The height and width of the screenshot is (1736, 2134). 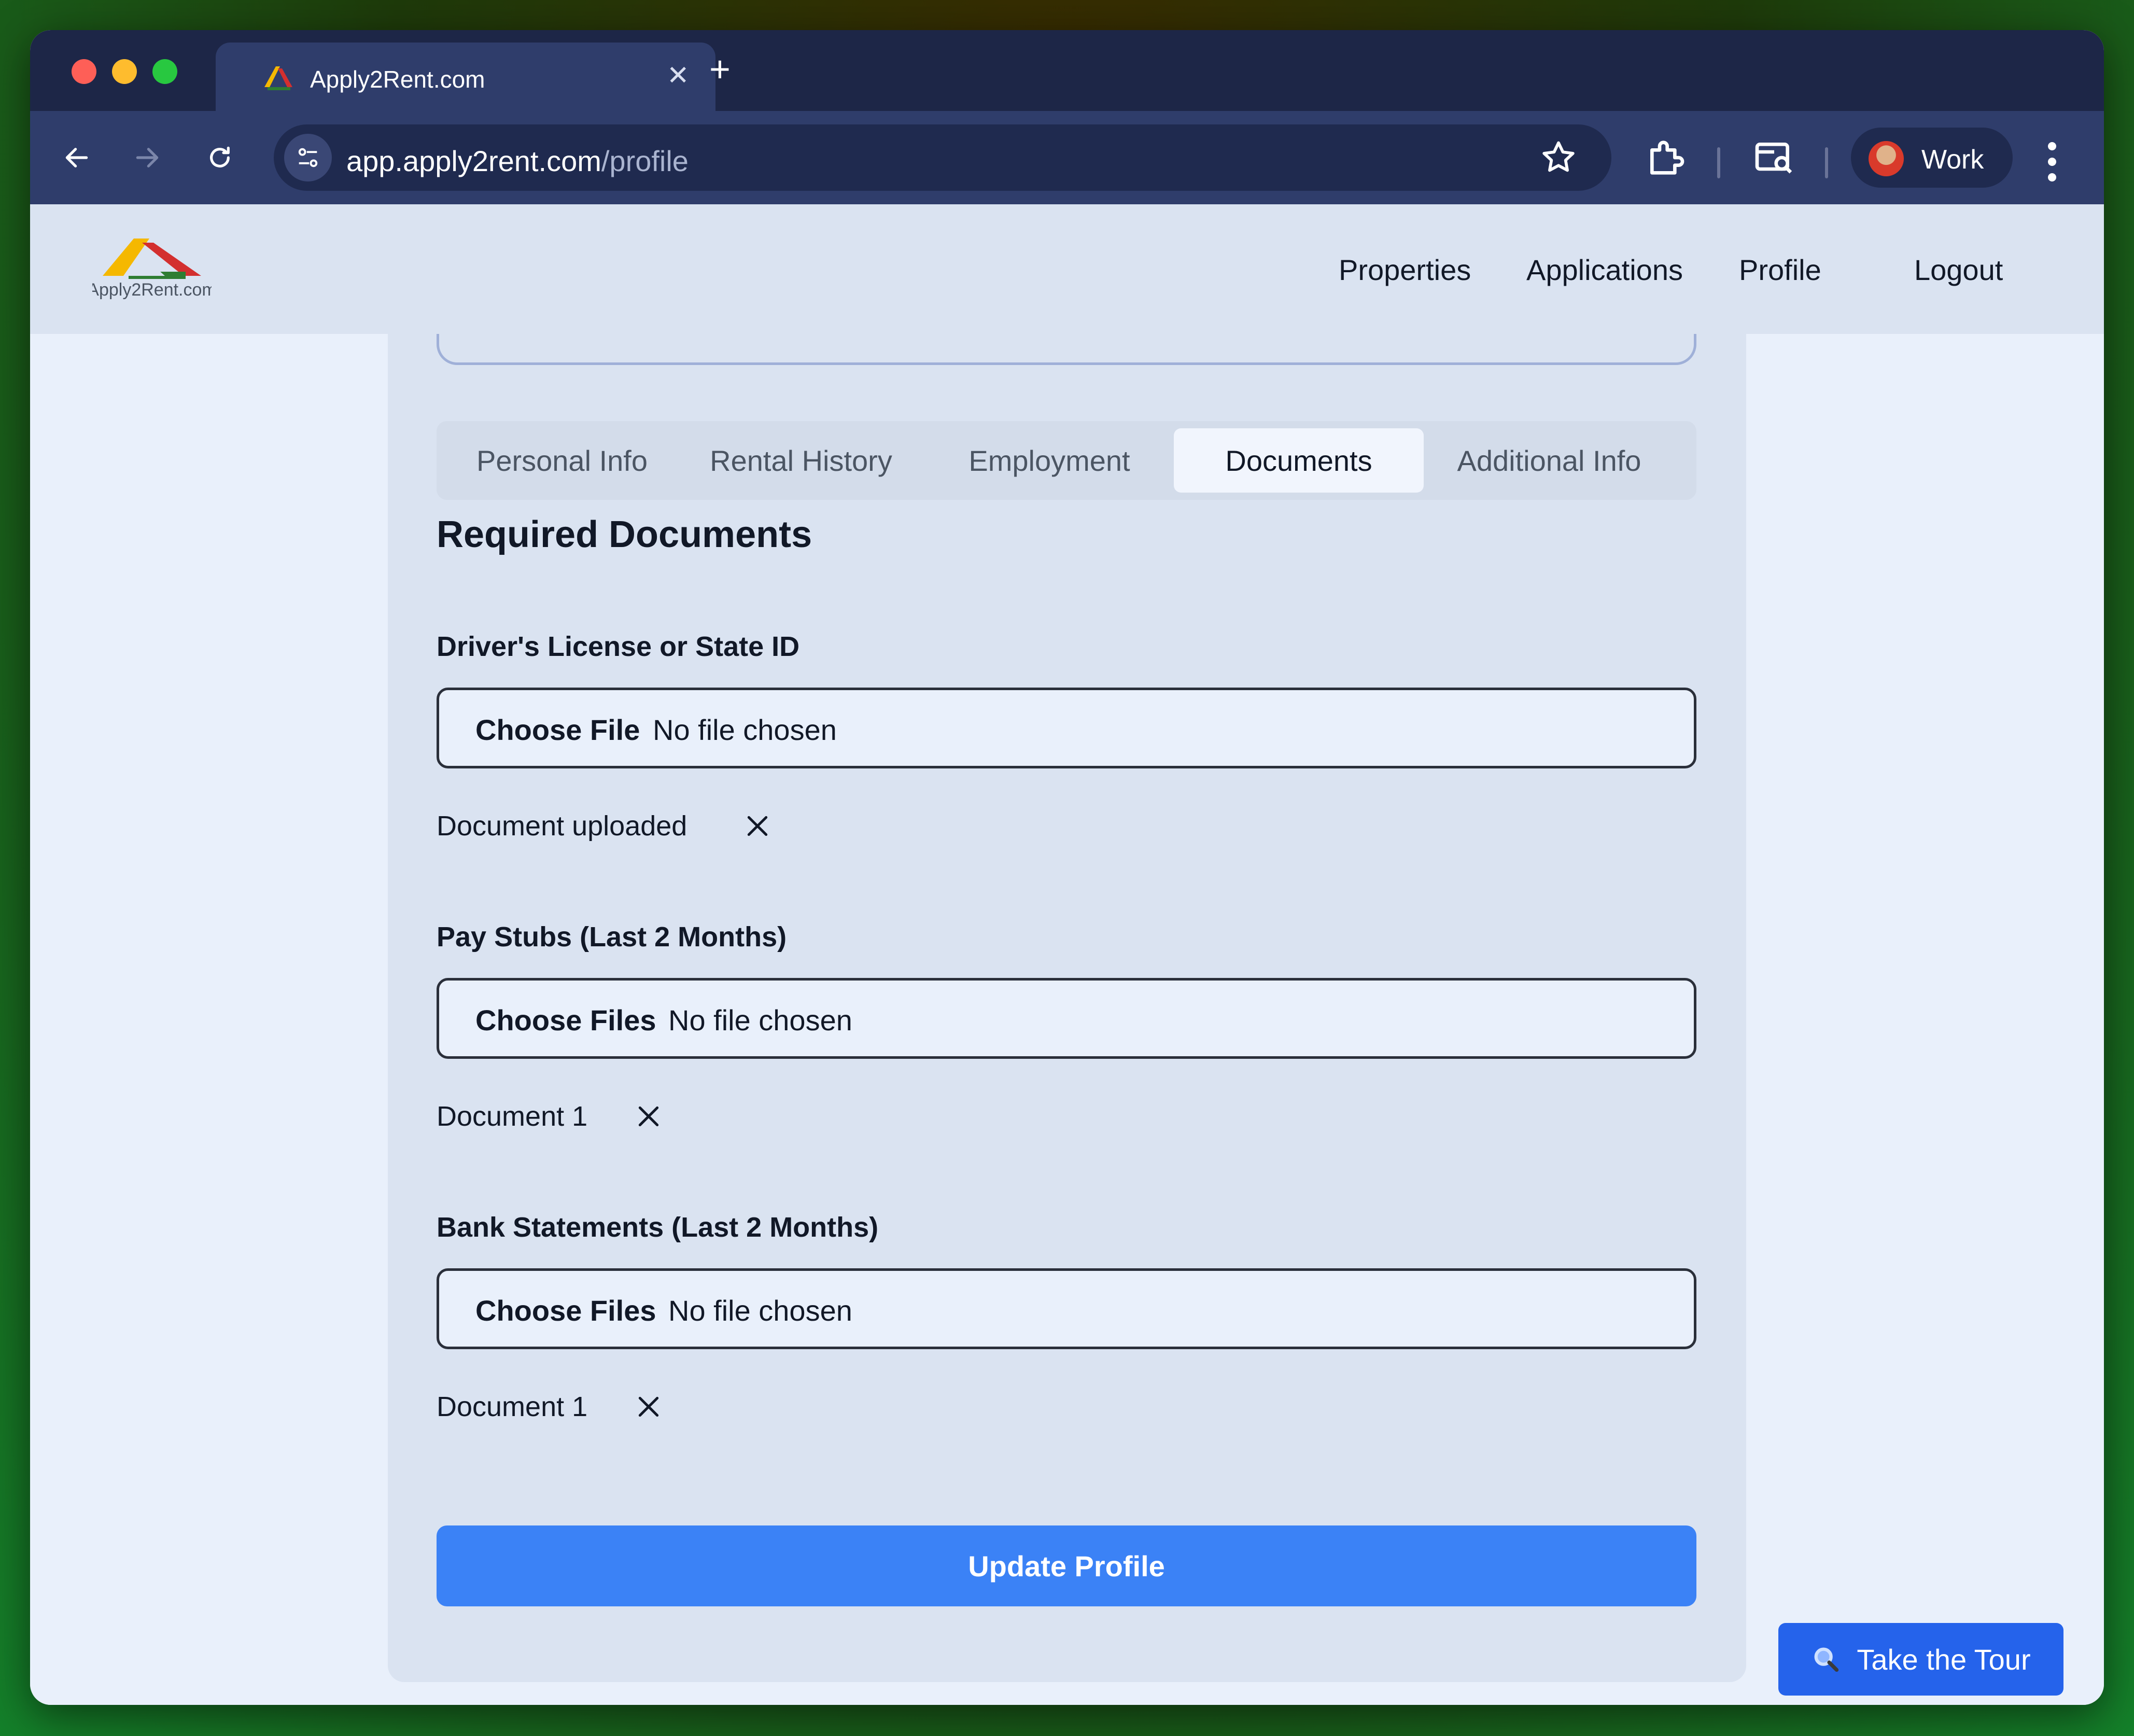 What do you see at coordinates (152, 290) in the screenshot?
I see `svg-text: Apply2Rent.com` at bounding box center [152, 290].